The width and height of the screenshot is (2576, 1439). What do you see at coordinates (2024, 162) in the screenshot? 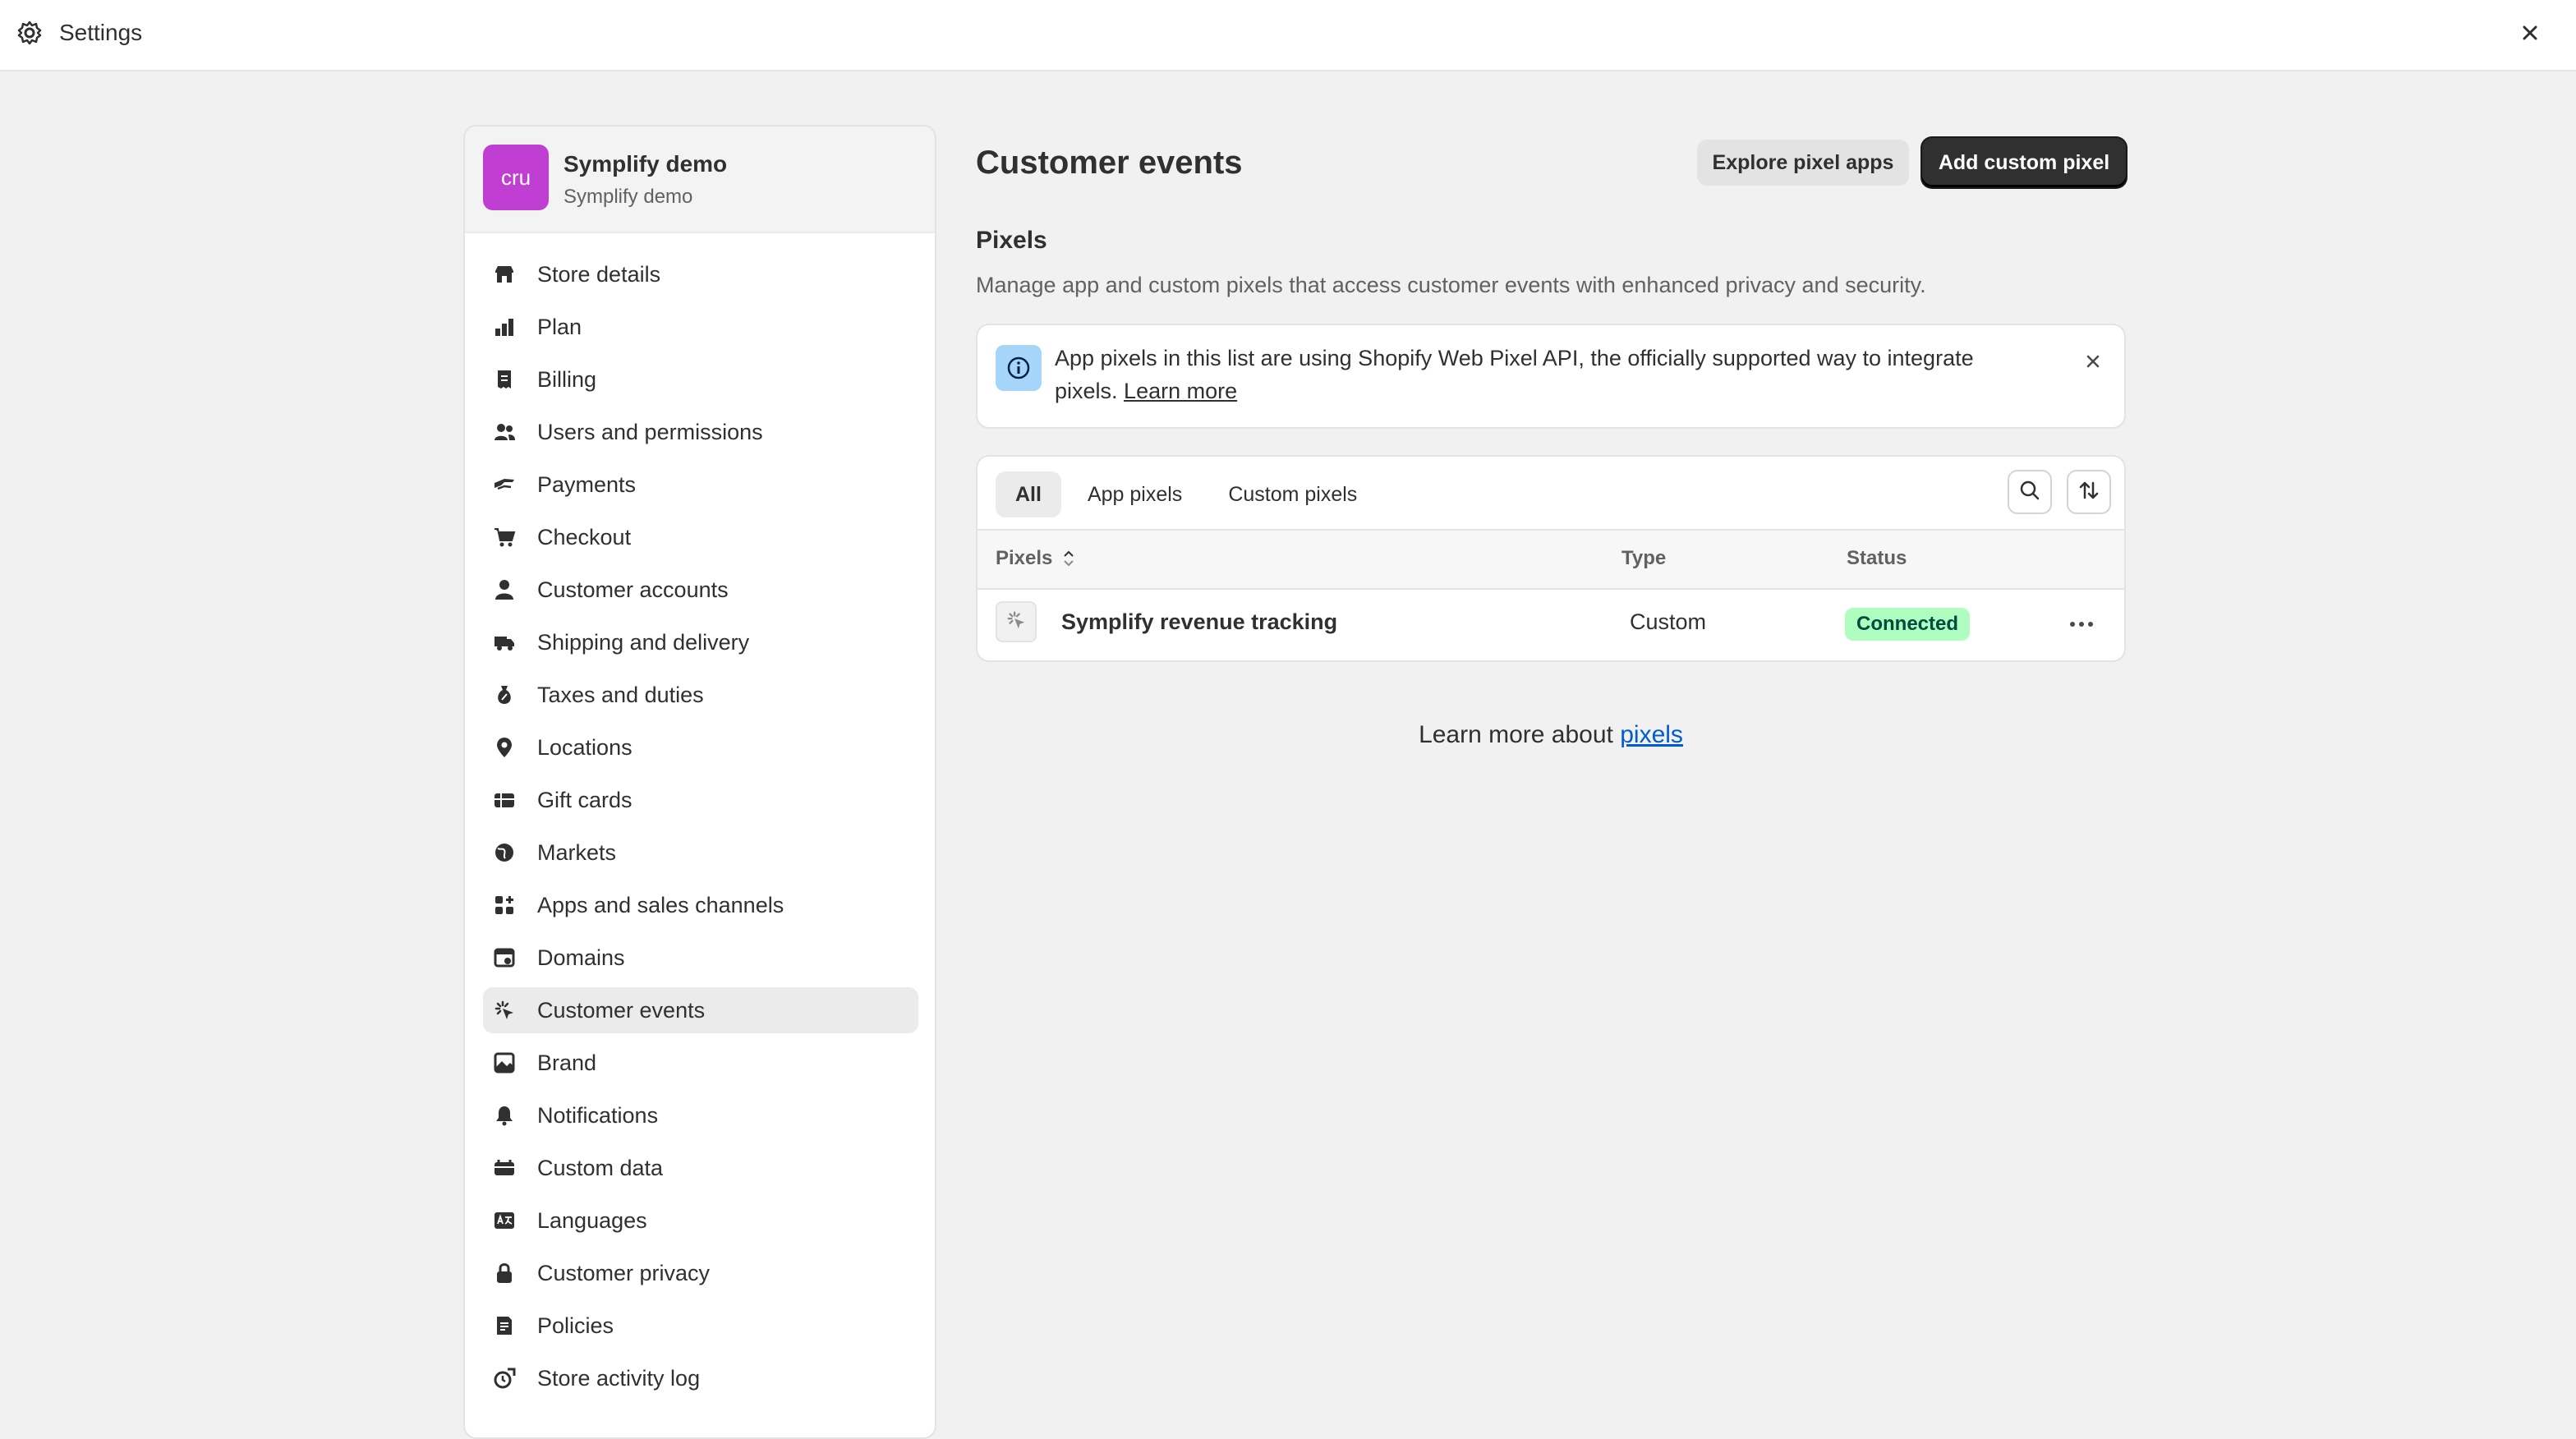
I see `add-custom-pixel-button: Add custom pixel` at bounding box center [2024, 162].